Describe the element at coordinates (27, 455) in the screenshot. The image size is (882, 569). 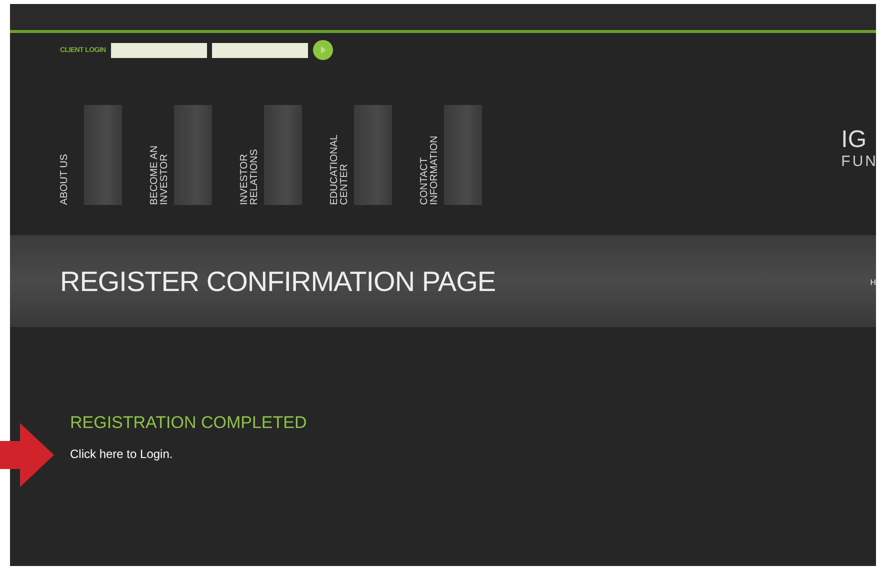
I see `arrow-icon` at that location.